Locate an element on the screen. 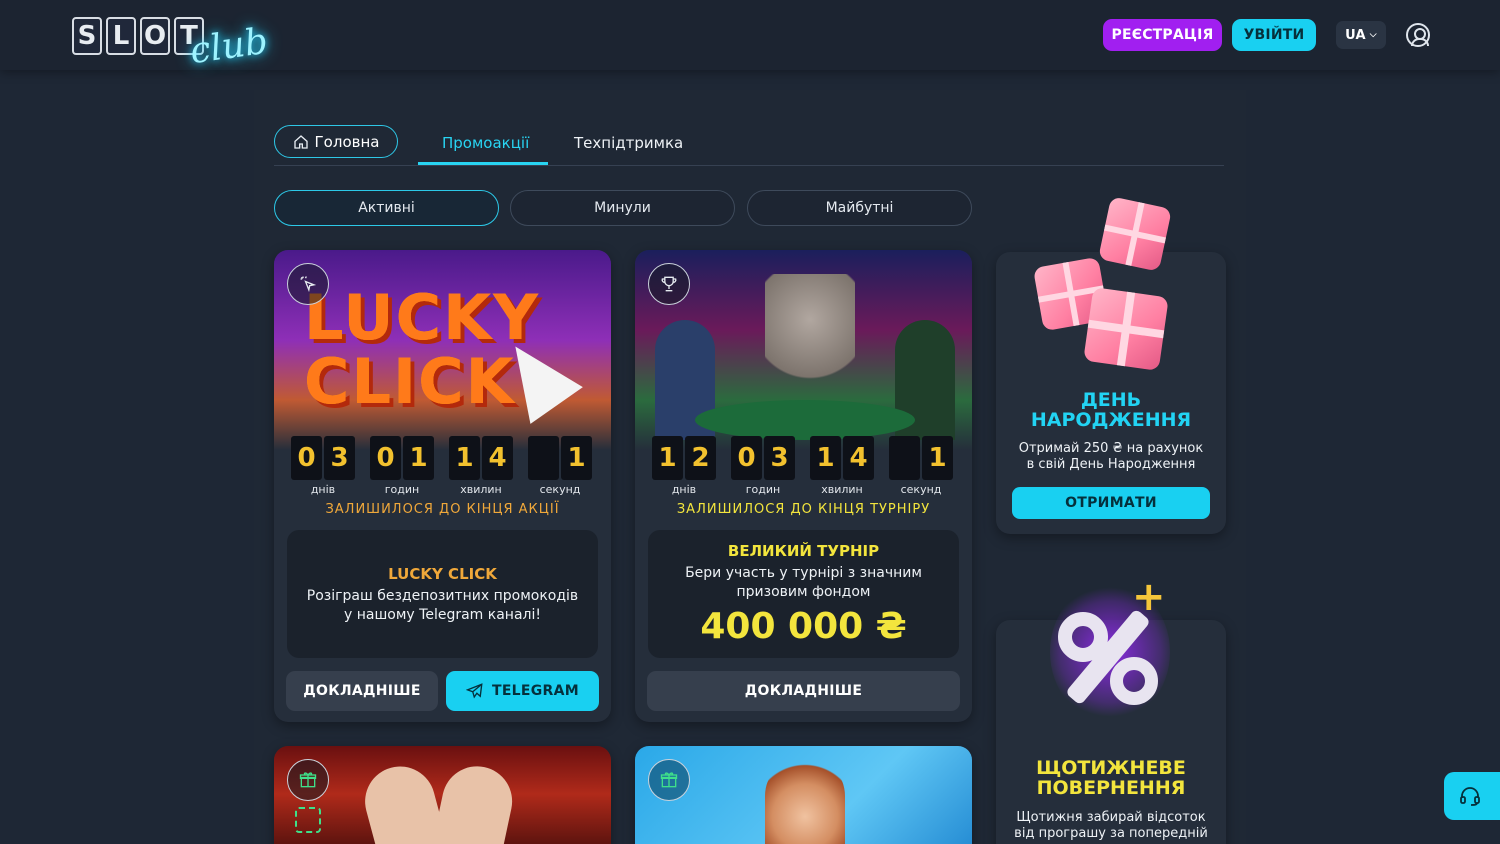 This screenshot has width=1500, height=844. headset-icon is located at coordinates (1470, 796).